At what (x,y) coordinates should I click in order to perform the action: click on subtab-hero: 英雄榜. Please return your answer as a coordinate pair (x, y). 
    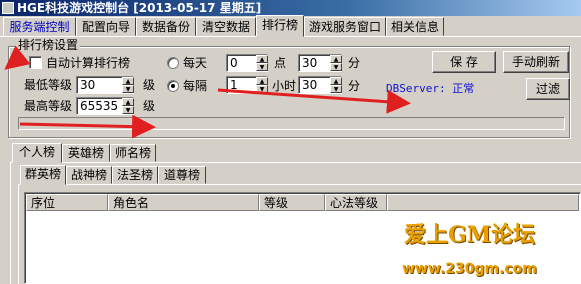
    Looking at the image, I should click on (86, 153).